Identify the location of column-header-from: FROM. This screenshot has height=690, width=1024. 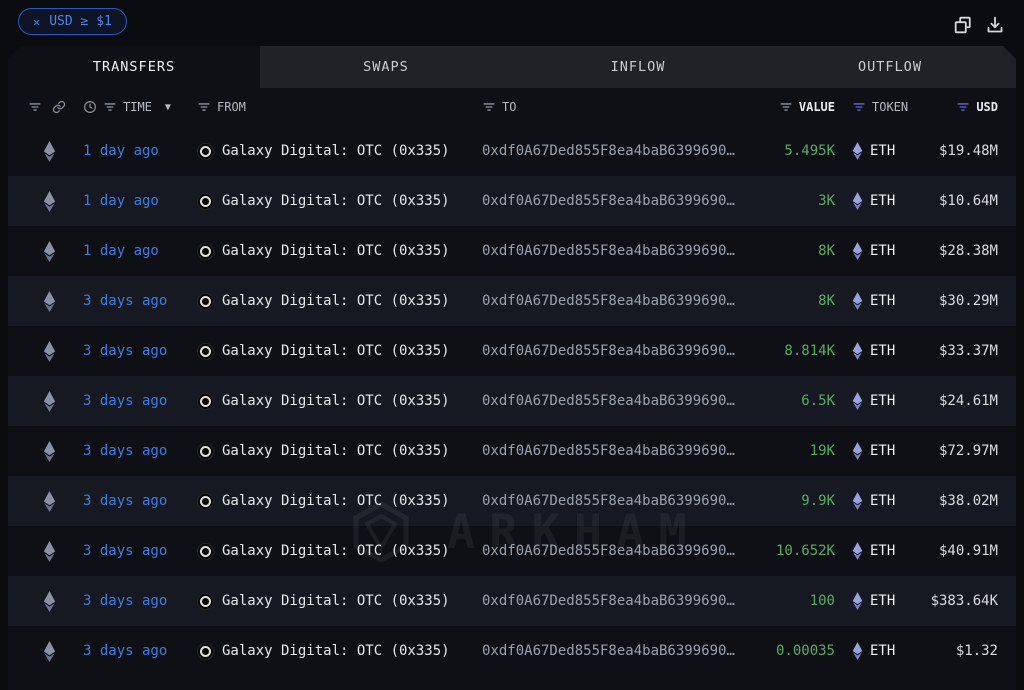
(231, 107).